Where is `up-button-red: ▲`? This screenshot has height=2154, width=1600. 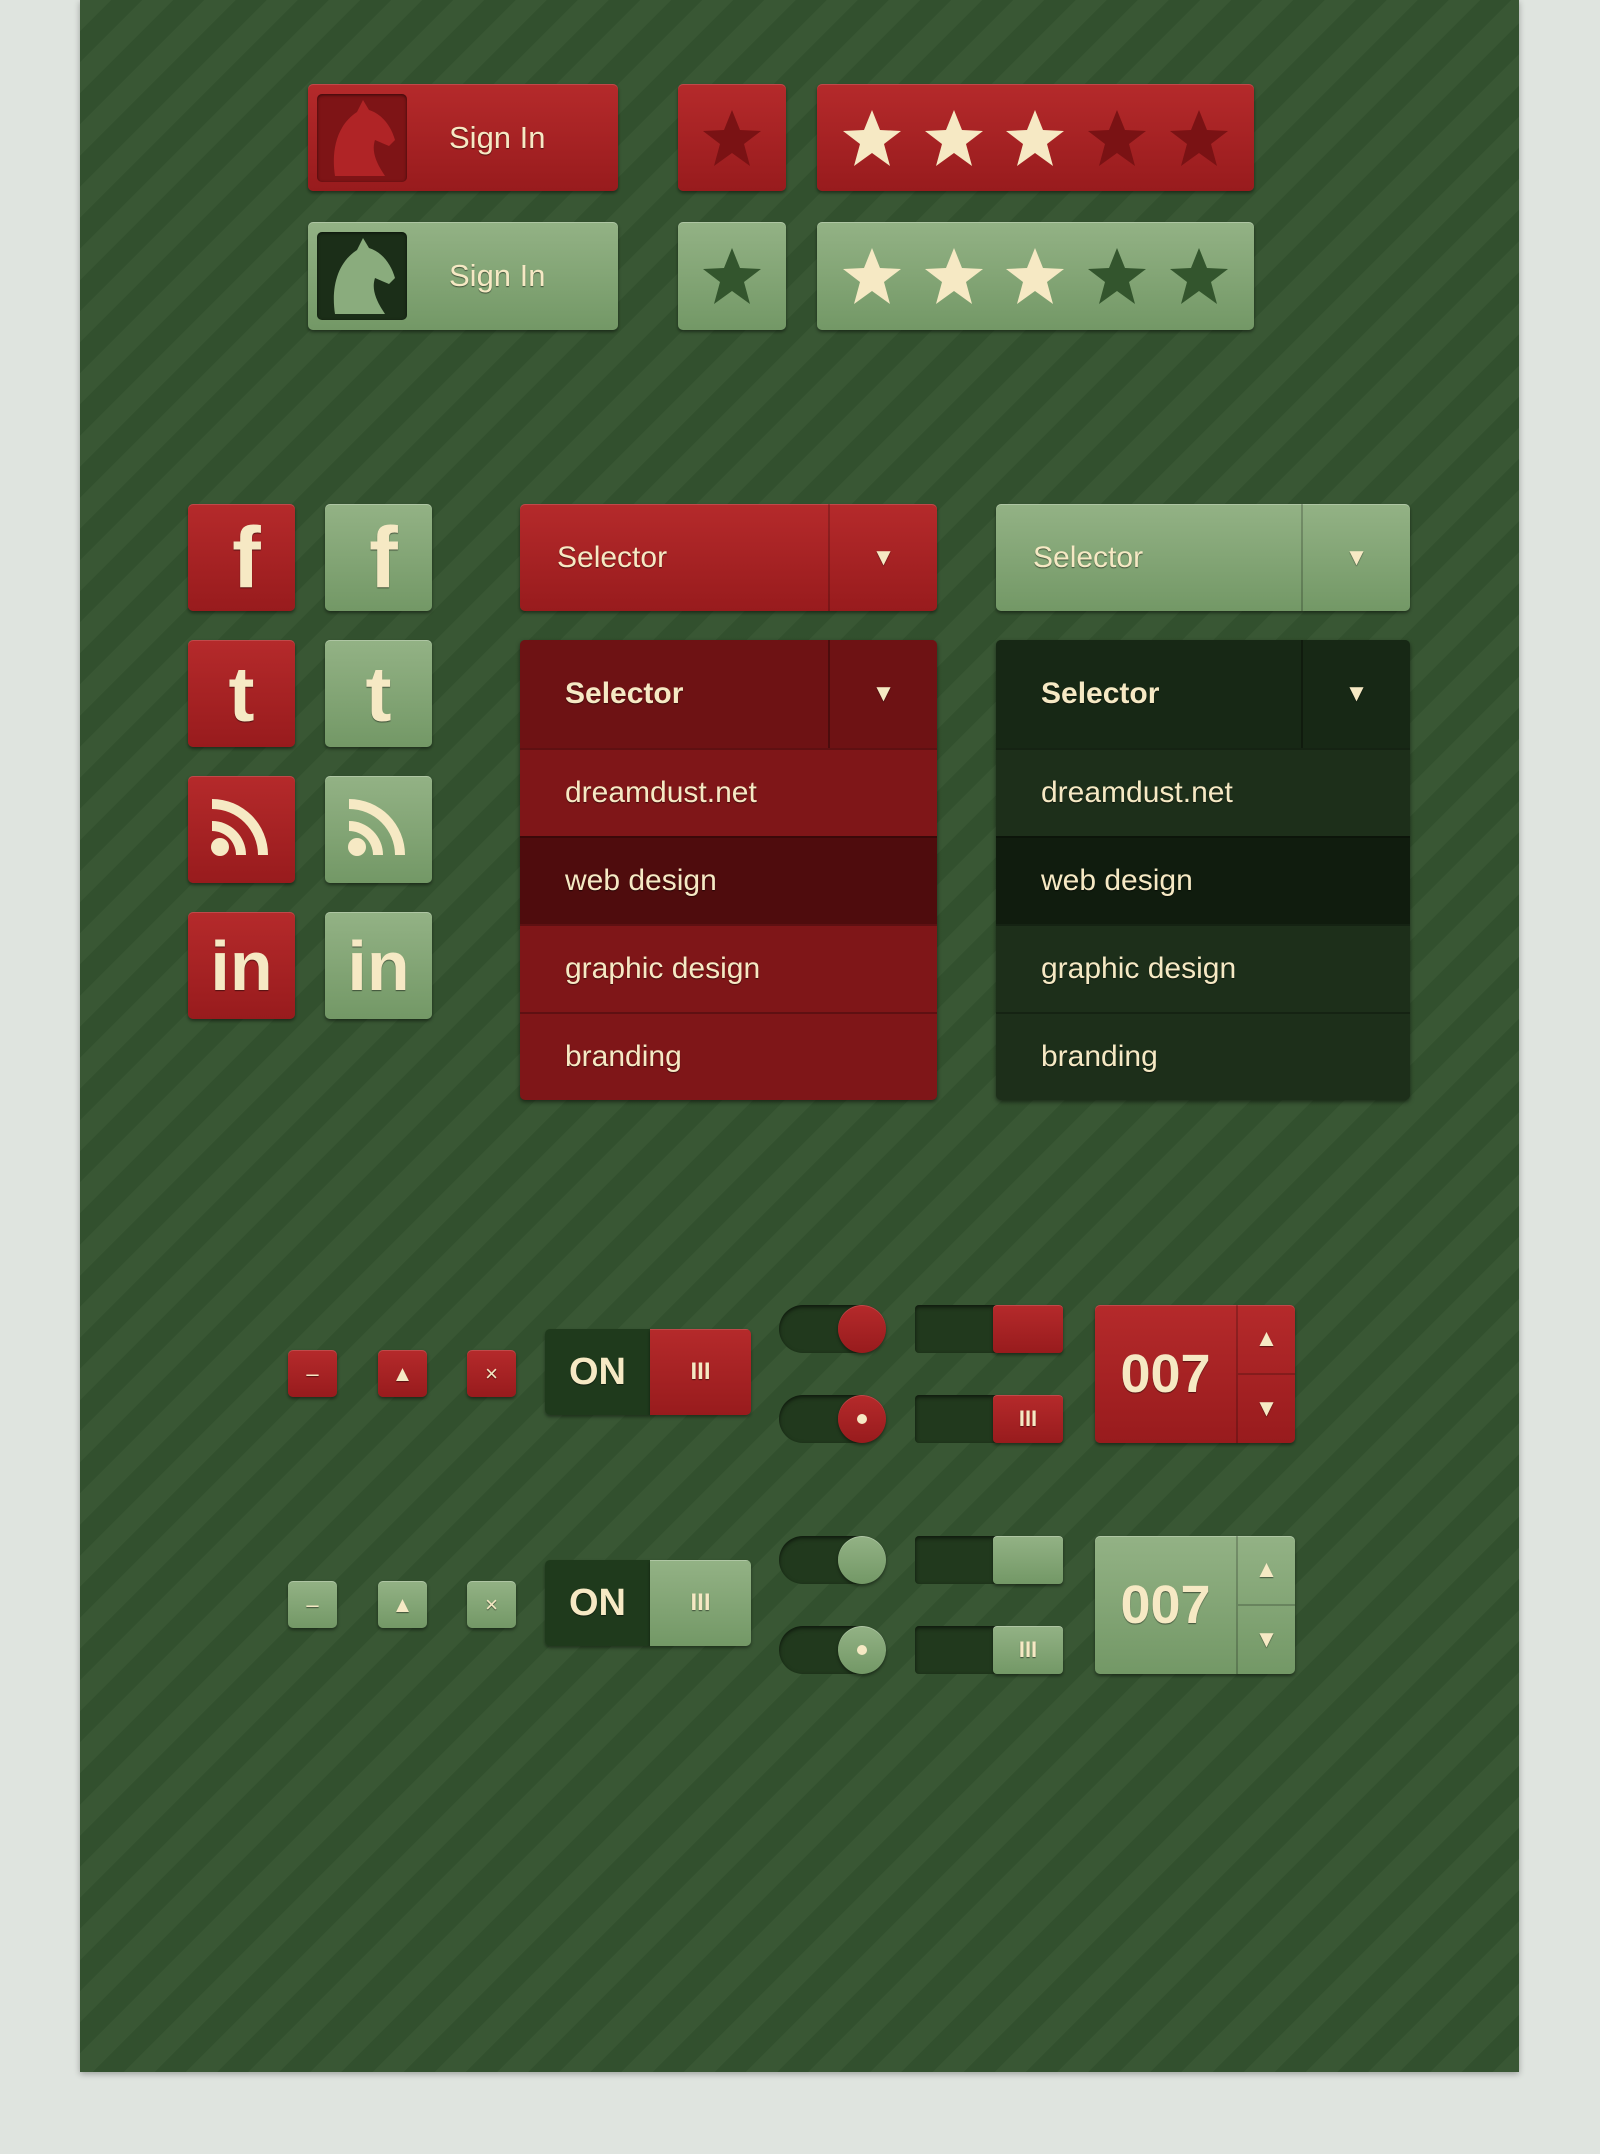
up-button-red: ▲ is located at coordinates (402, 1373).